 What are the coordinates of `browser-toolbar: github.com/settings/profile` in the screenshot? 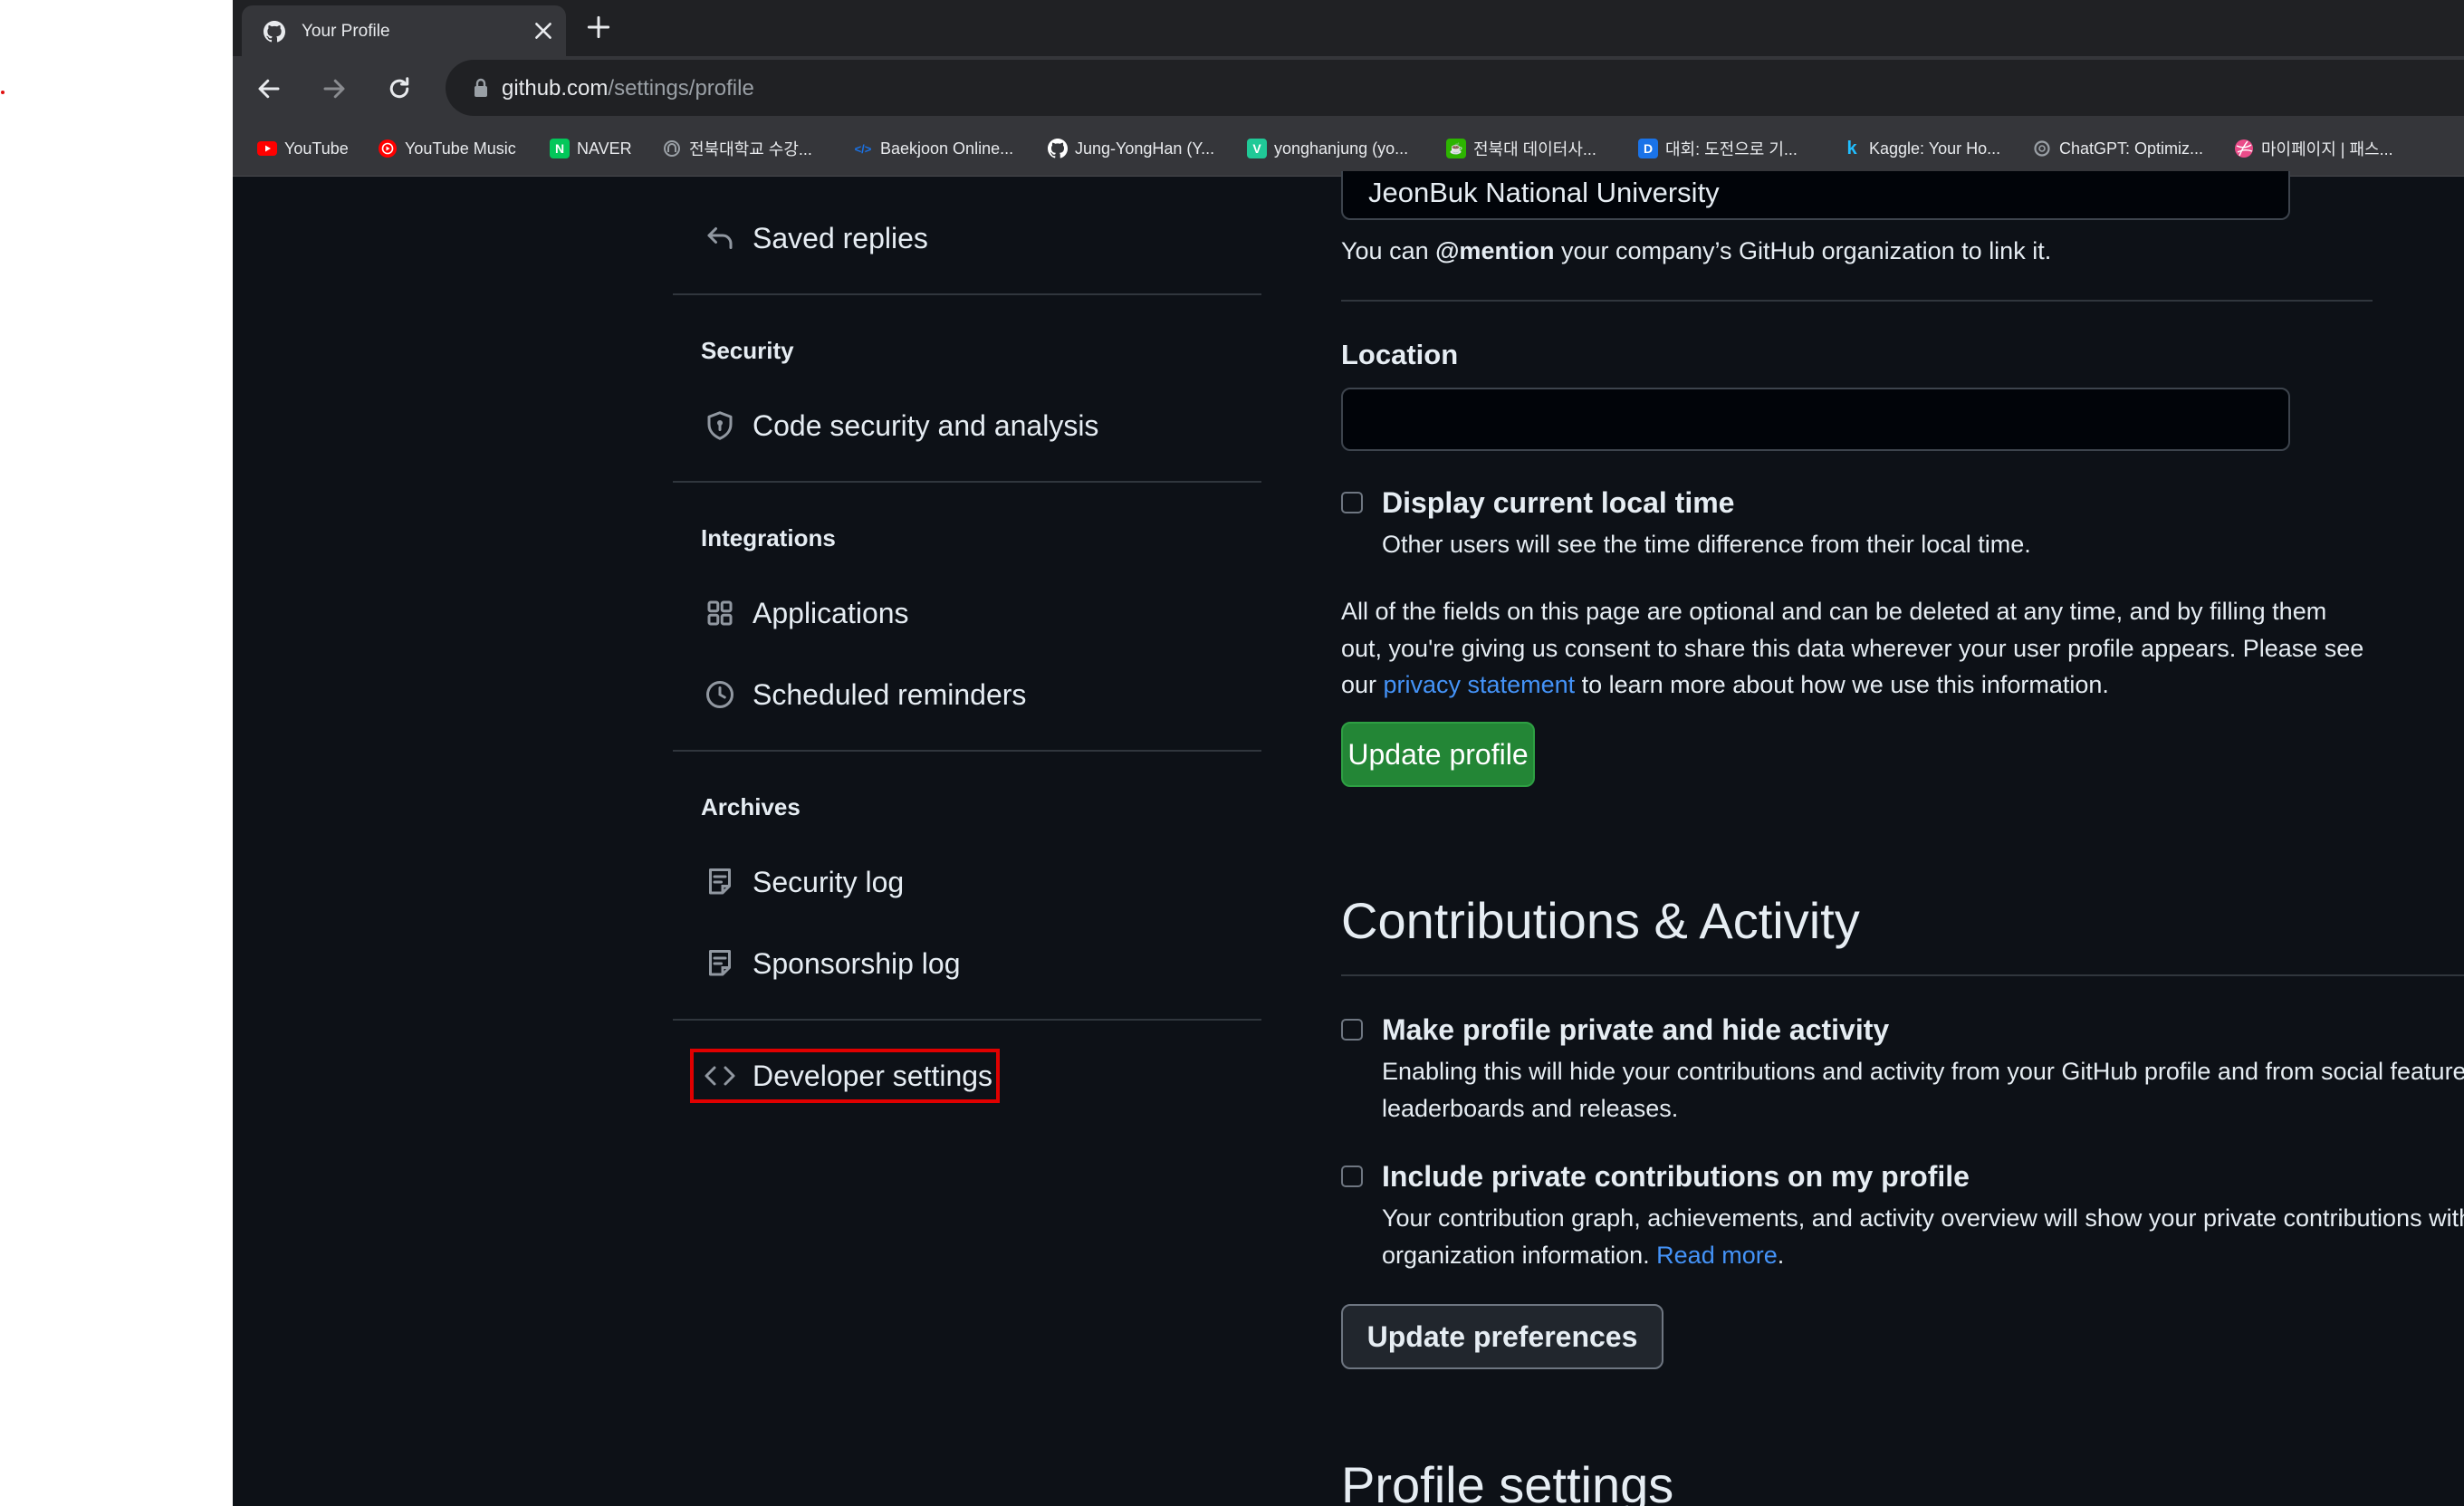 It's located at (1348, 88).